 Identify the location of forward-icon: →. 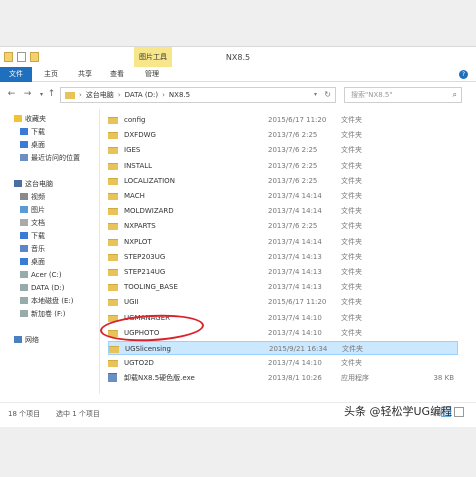
(27, 94).